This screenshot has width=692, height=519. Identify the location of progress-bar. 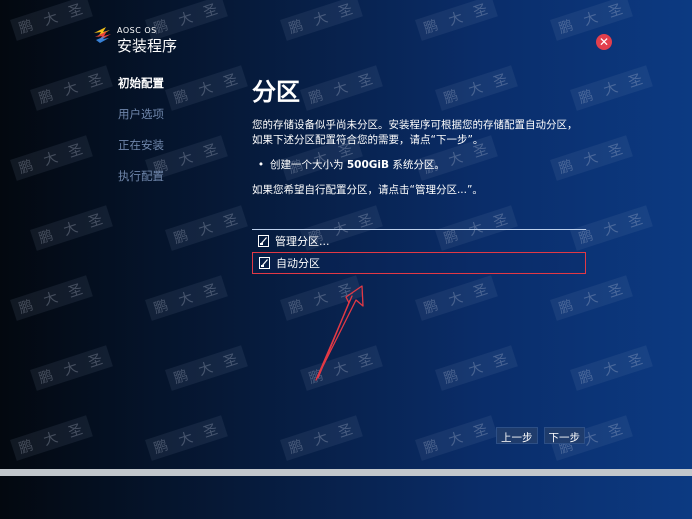
(346, 472).